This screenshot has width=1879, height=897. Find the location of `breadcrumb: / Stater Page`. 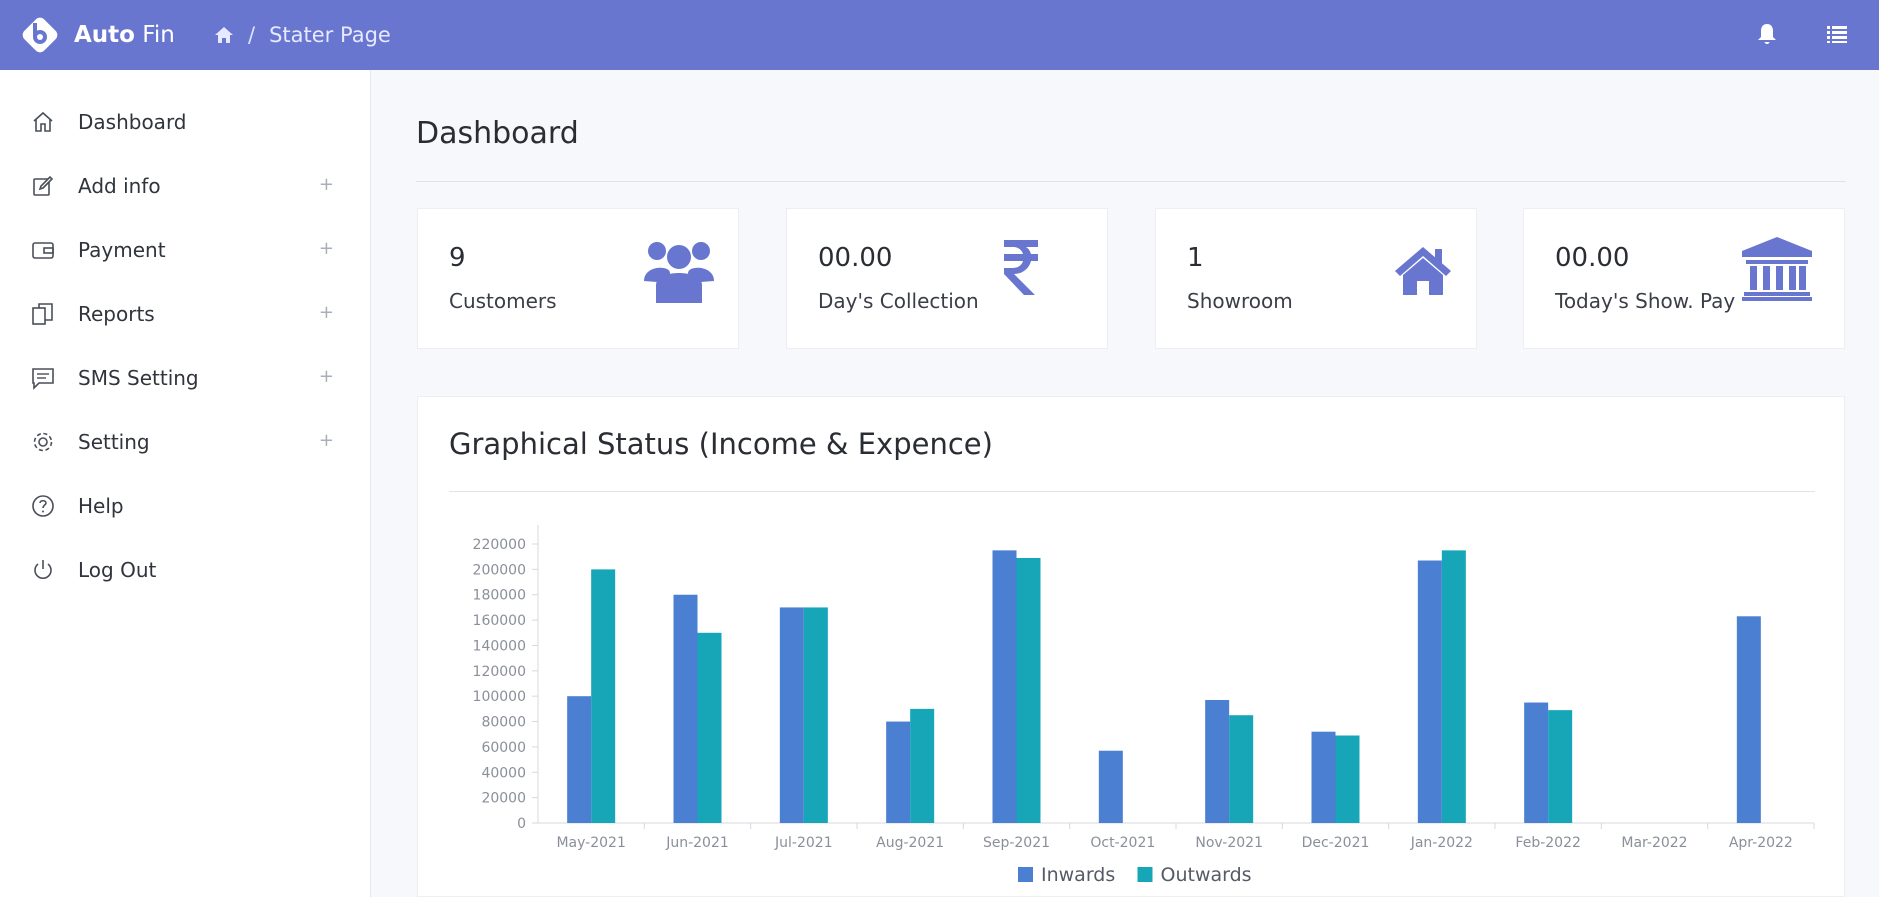

breadcrumb: / Stater Page is located at coordinates (302, 35).